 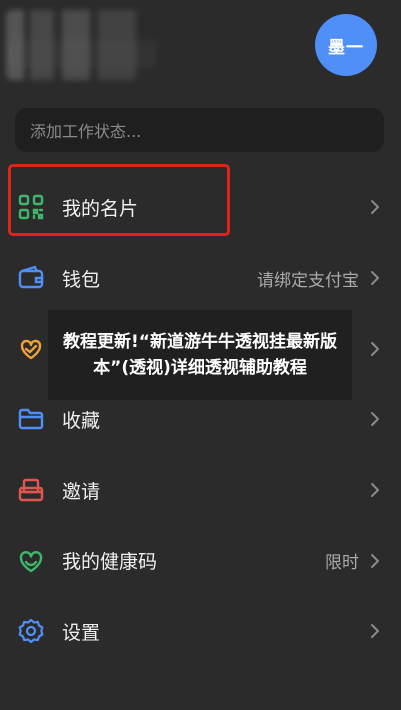 I want to click on blurred-user-name, so click(x=81, y=45).